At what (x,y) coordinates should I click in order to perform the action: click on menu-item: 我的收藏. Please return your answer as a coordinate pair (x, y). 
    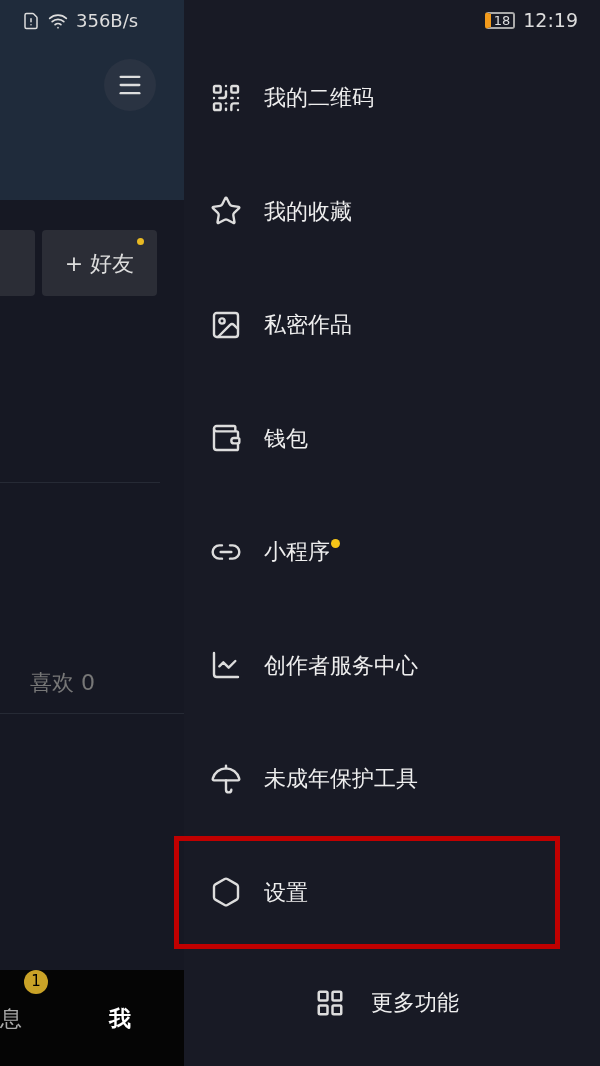
    Looking at the image, I should click on (392, 211).